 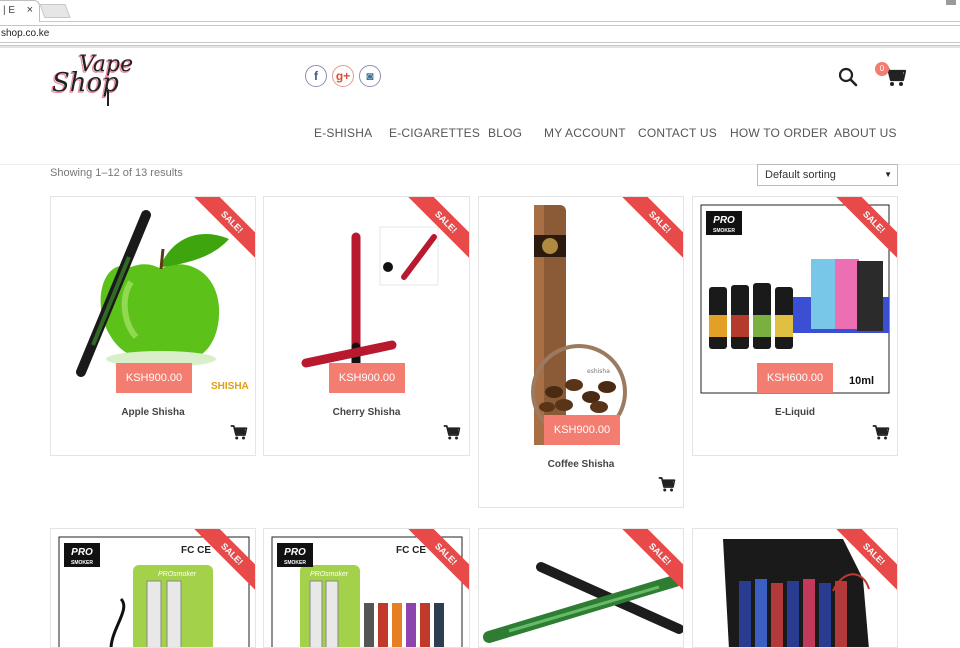 I want to click on nav-my-account: MY ACCOUNT, so click(x=585, y=133).